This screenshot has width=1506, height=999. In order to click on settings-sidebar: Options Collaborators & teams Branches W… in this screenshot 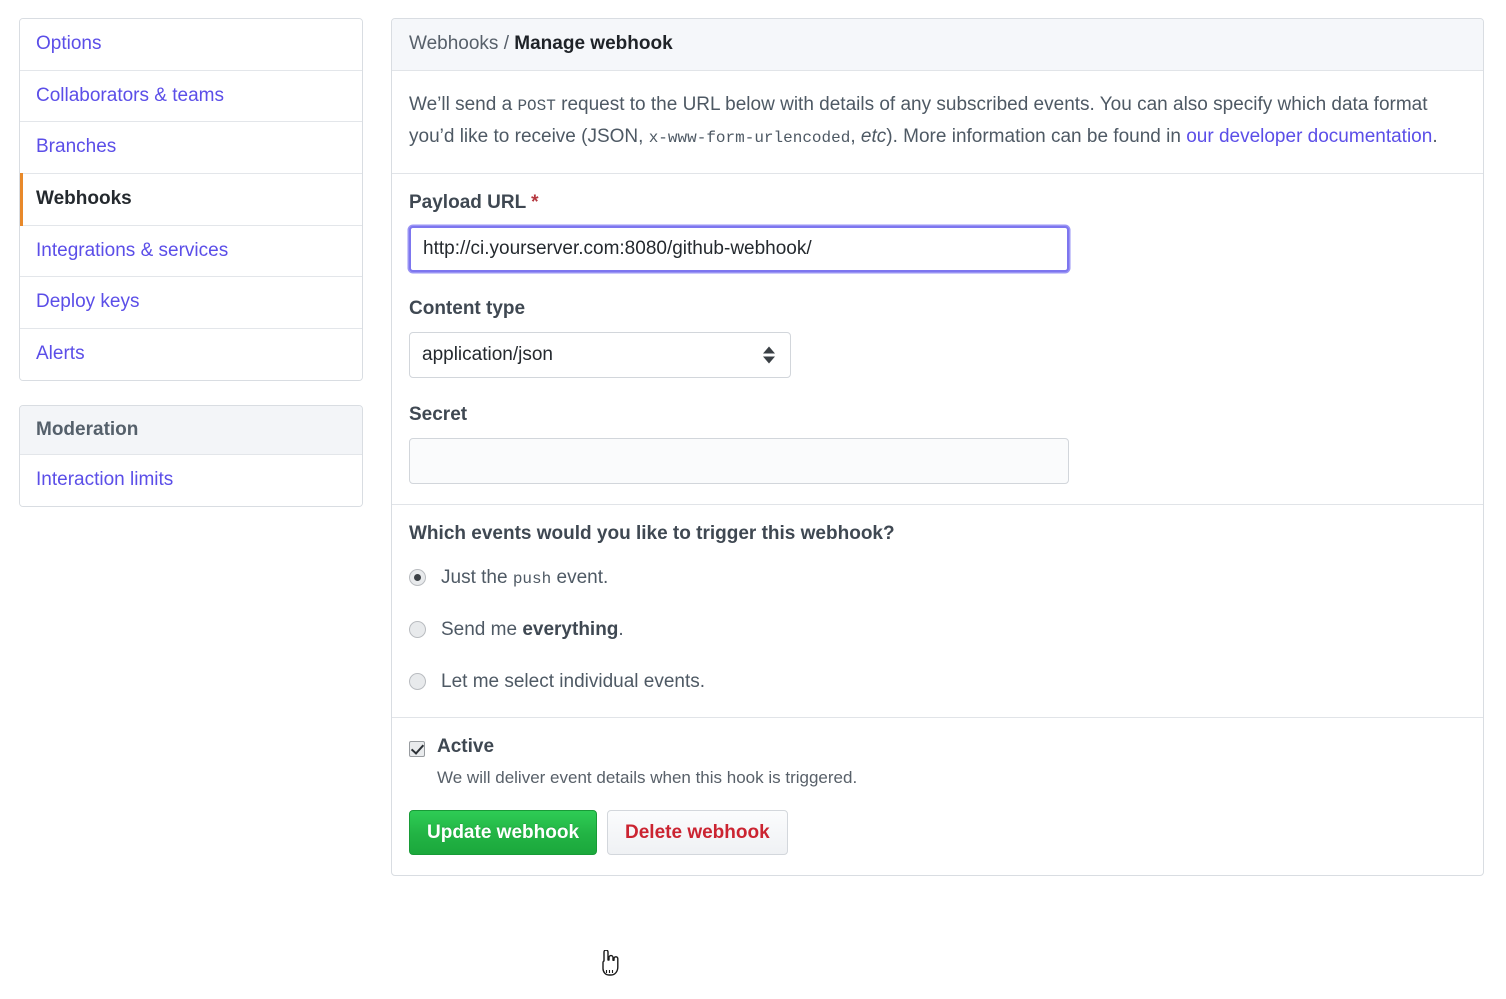, I will do `click(191, 262)`.